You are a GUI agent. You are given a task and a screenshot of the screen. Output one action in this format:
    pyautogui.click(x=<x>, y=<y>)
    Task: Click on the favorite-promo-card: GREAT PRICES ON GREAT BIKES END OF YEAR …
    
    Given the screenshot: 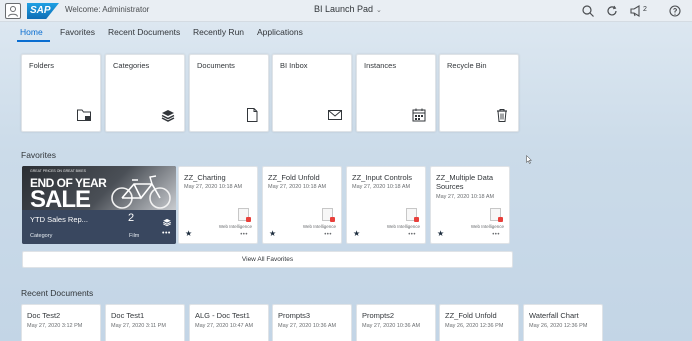 What is the action you would take?
    pyautogui.click(x=99, y=205)
    